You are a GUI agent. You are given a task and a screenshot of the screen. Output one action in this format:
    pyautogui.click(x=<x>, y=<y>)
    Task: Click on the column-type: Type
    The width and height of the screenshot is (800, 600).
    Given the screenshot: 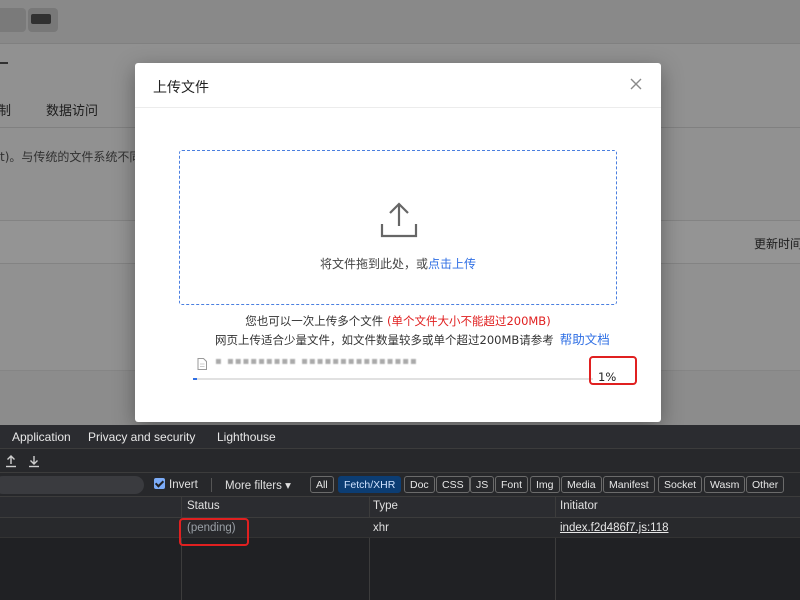 What is the action you would take?
    pyautogui.click(x=385, y=506)
    